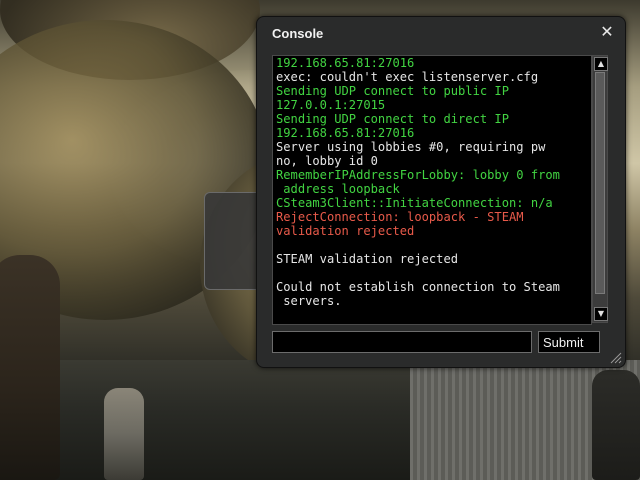 The image size is (640, 480). Describe the element at coordinates (414, 203) in the screenshot. I see `console-line: CSteam3Client::InitiateConnection: n/a` at that location.